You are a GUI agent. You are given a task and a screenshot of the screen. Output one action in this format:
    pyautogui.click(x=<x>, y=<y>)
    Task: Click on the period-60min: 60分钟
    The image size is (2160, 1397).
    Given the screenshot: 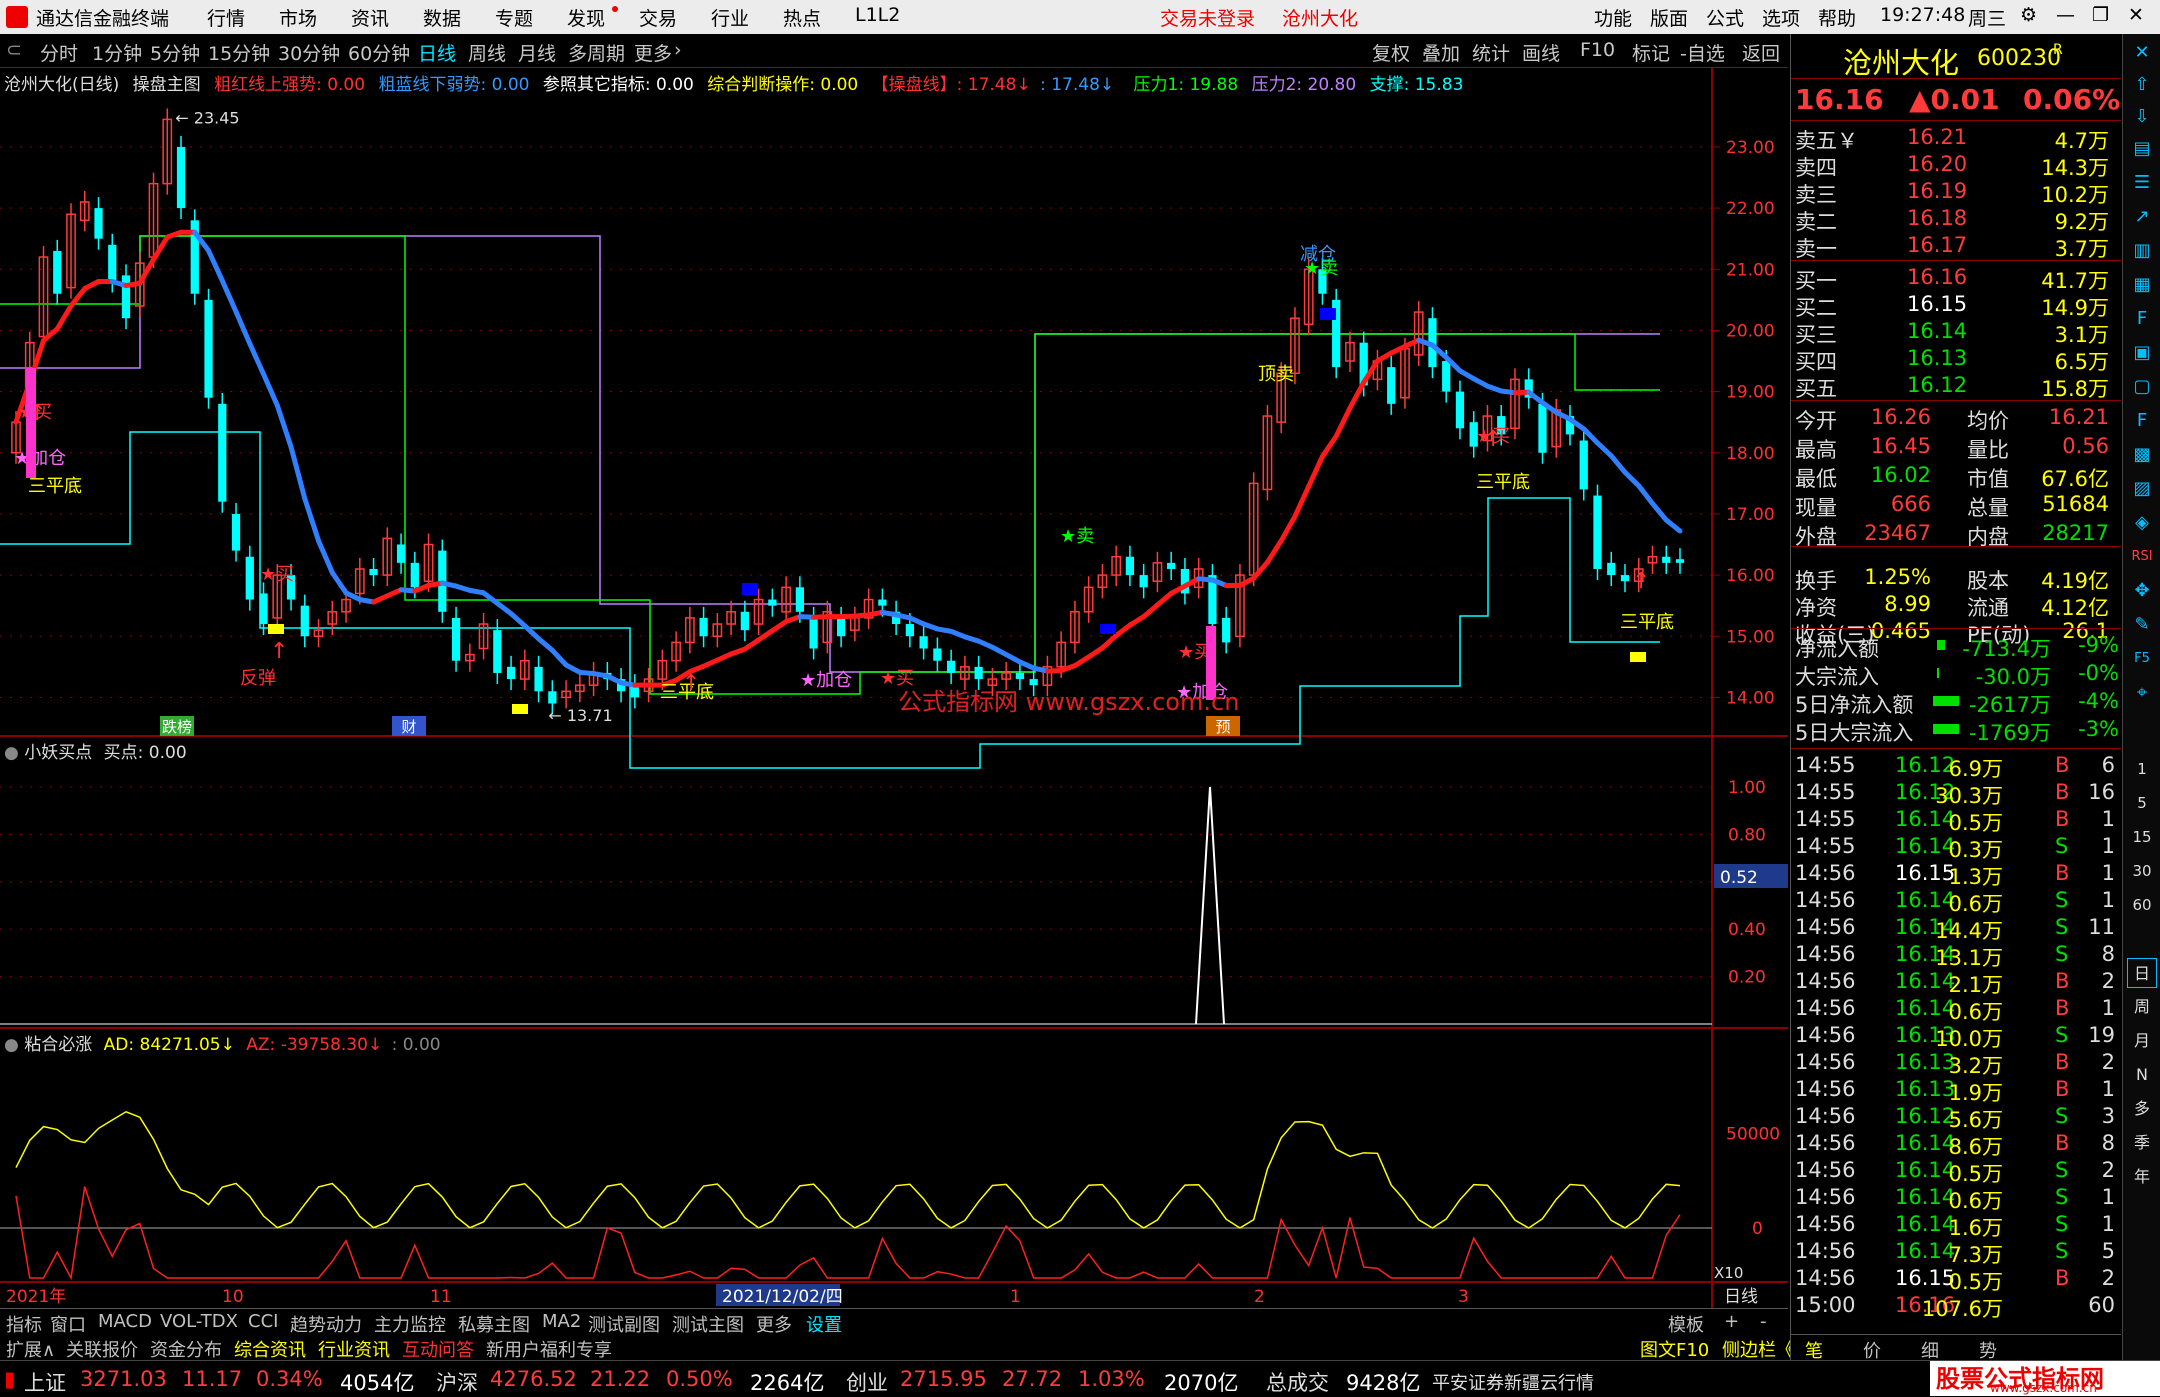 What is the action you would take?
    pyautogui.click(x=379, y=52)
    